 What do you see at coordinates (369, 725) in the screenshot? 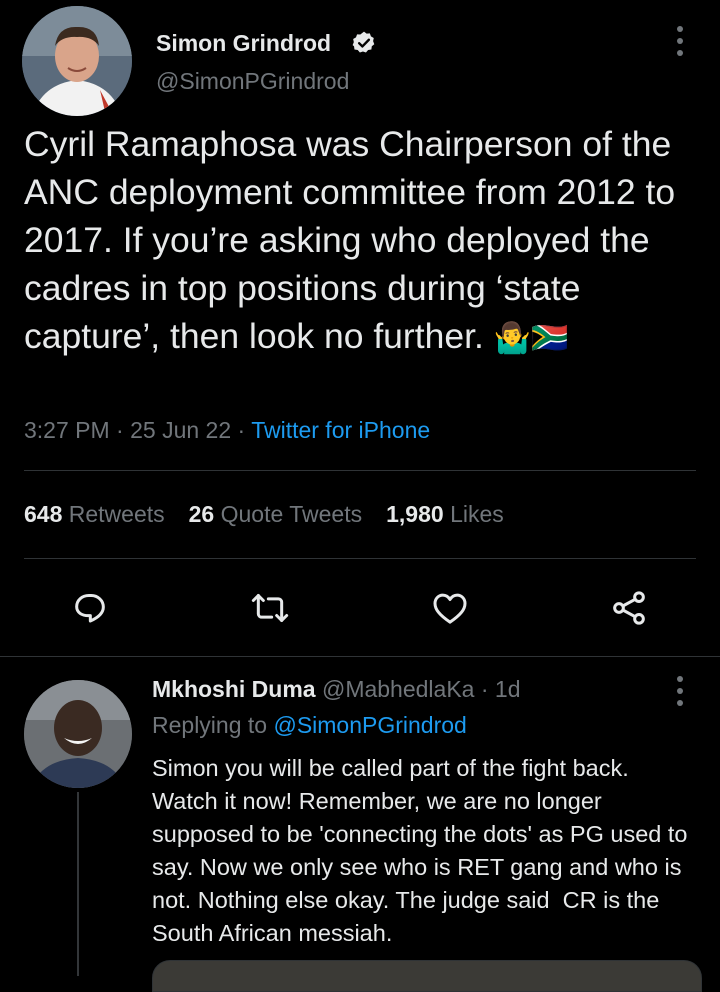
I see `replying-to-handle: @SimonPGrindrod` at bounding box center [369, 725].